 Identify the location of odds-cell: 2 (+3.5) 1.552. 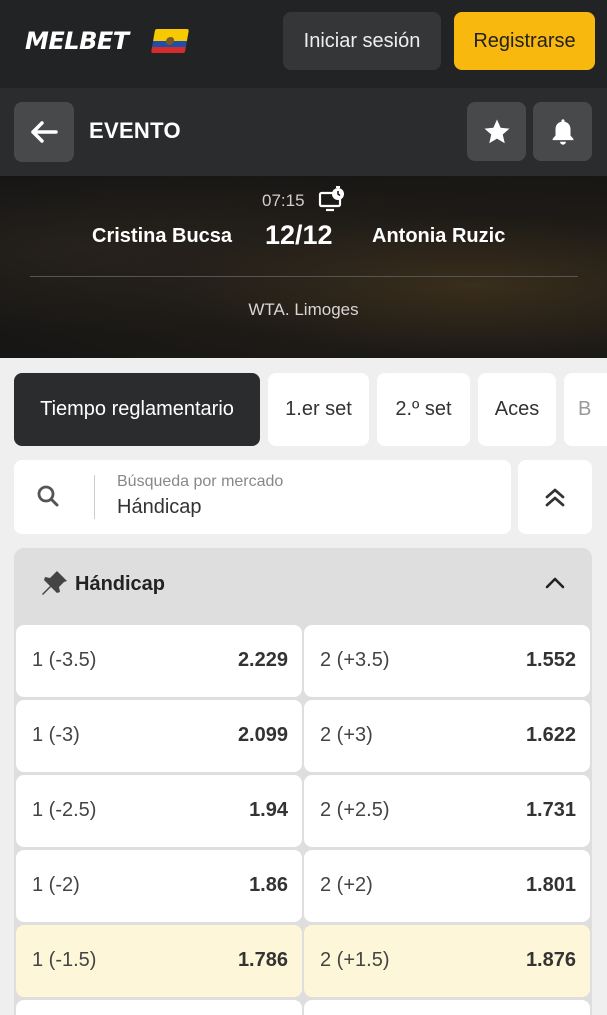
(447, 661).